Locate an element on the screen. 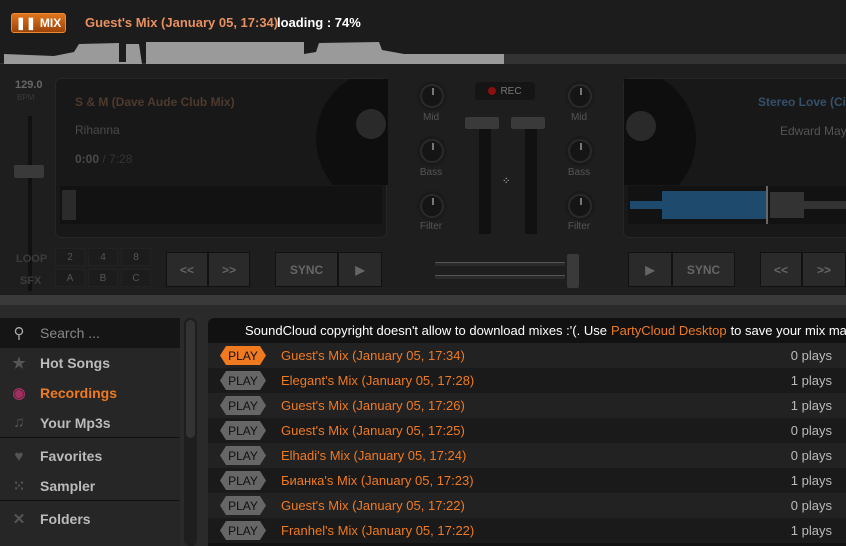 This screenshot has width=846, height=546. sfx-a-button: A is located at coordinates (70, 278).